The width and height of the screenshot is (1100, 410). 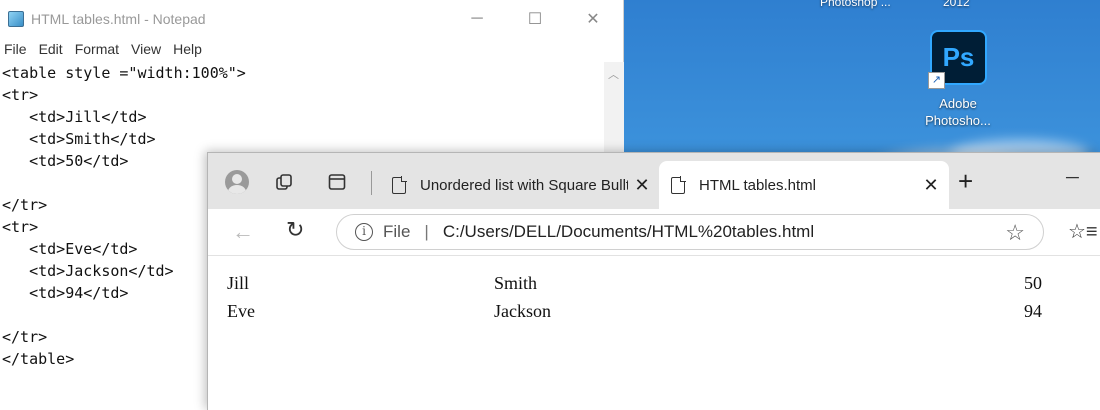 I want to click on menu-format: Format, so click(x=97, y=49).